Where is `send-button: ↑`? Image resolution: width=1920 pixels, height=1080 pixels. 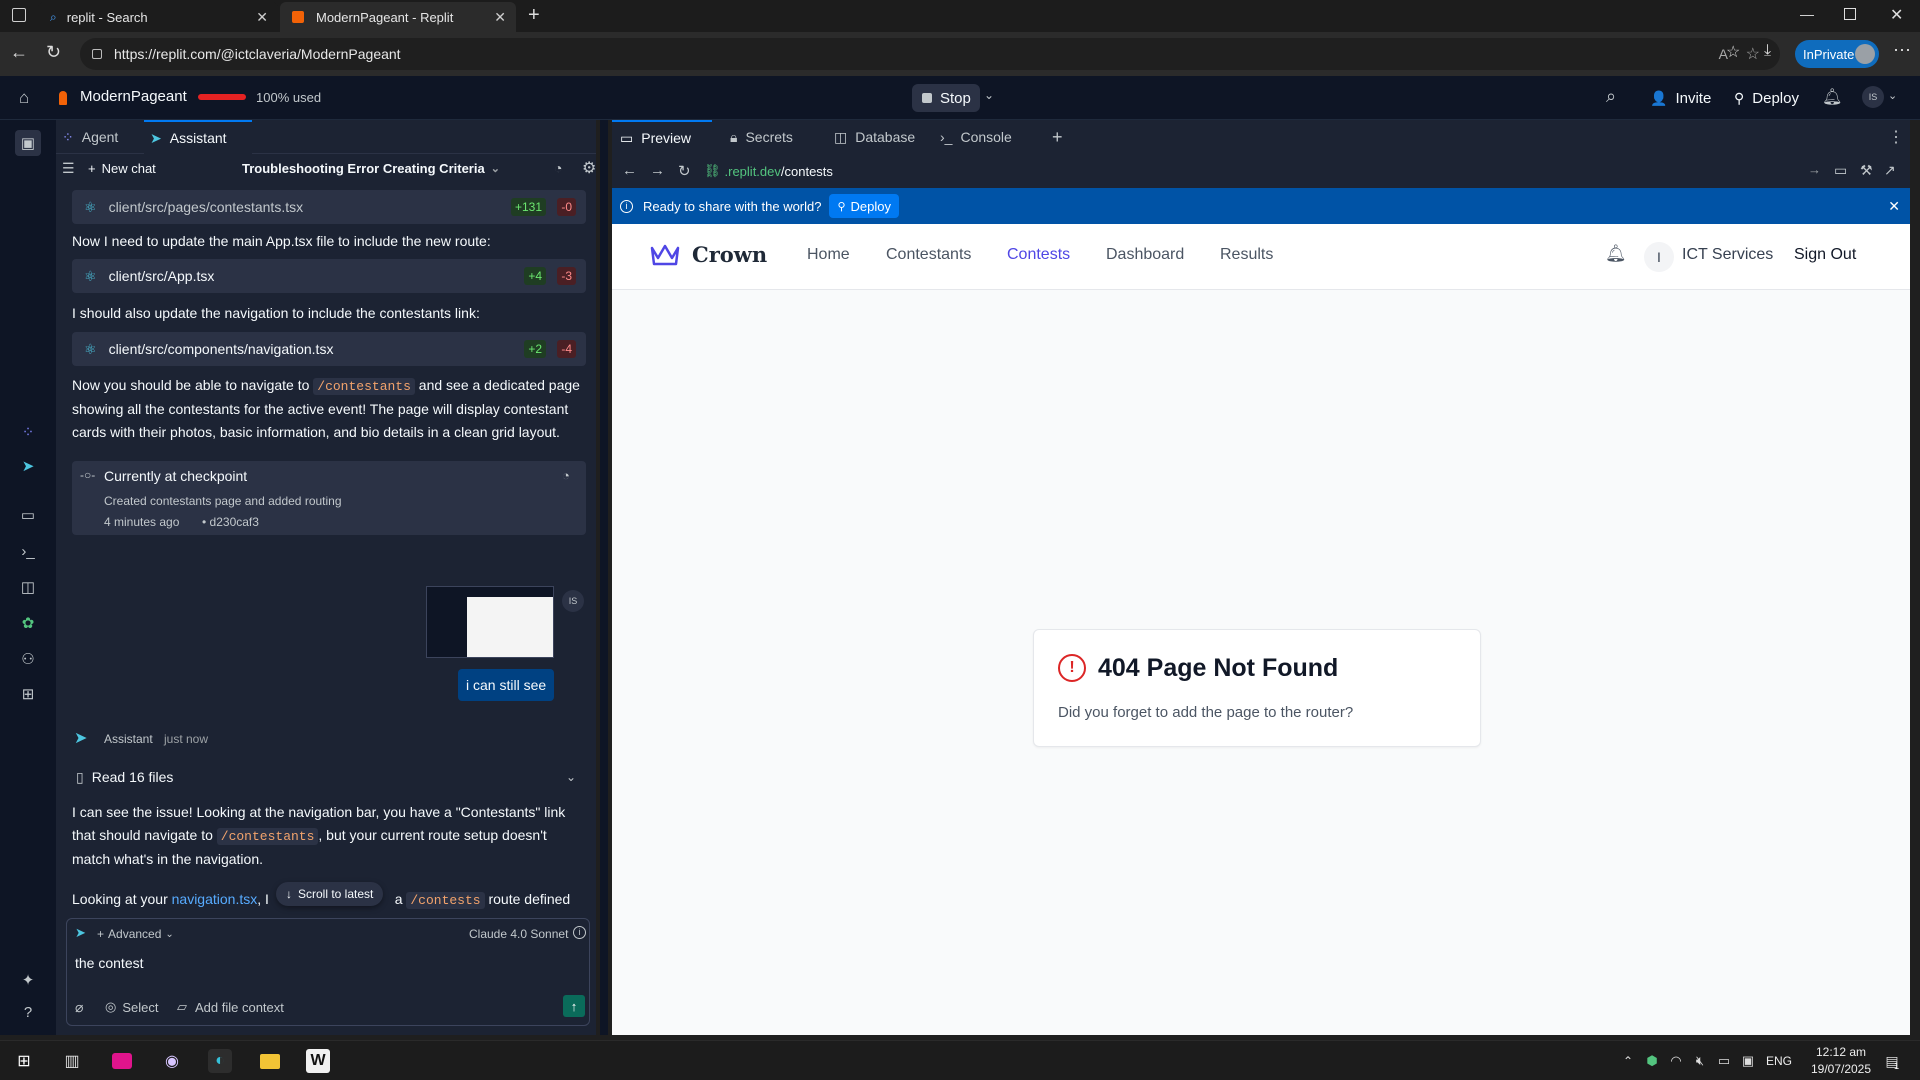
send-button: ↑ is located at coordinates (574, 1006).